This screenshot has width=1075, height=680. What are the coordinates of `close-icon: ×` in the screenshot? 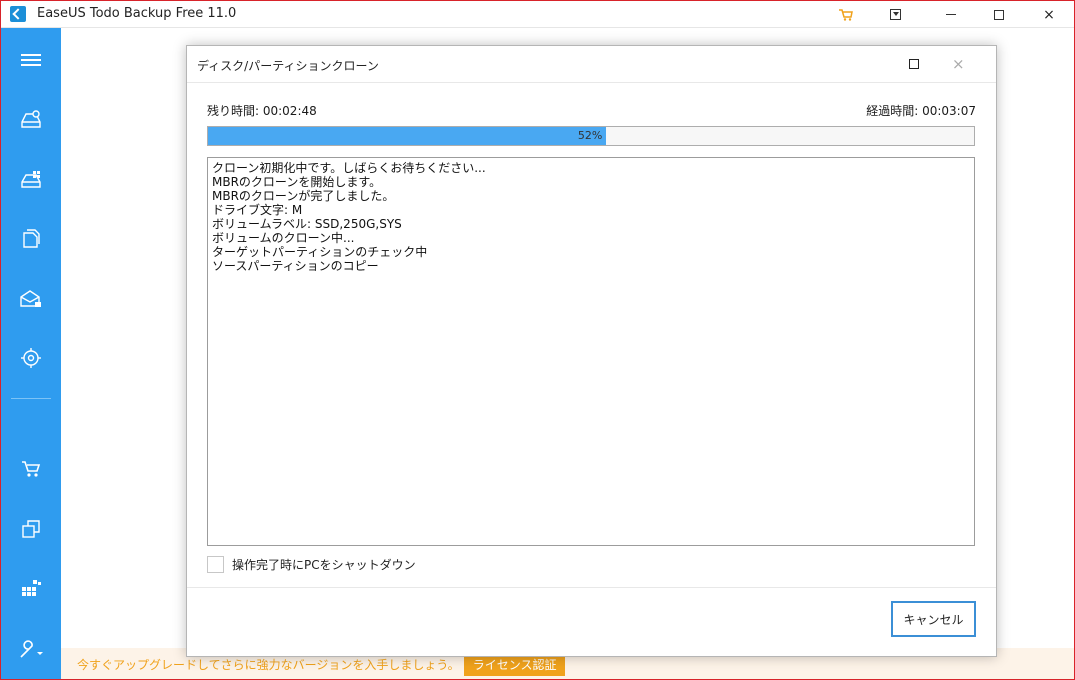 It's located at (1049, 14).